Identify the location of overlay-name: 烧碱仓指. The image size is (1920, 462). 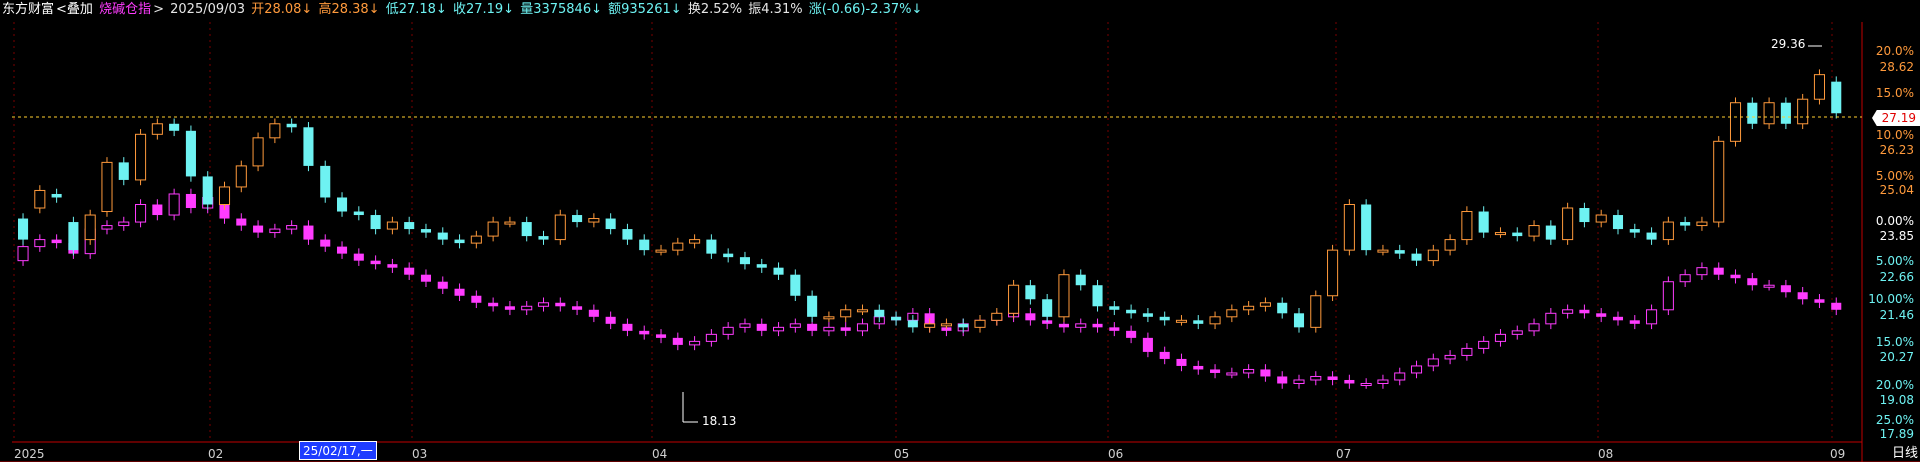
(125, 9).